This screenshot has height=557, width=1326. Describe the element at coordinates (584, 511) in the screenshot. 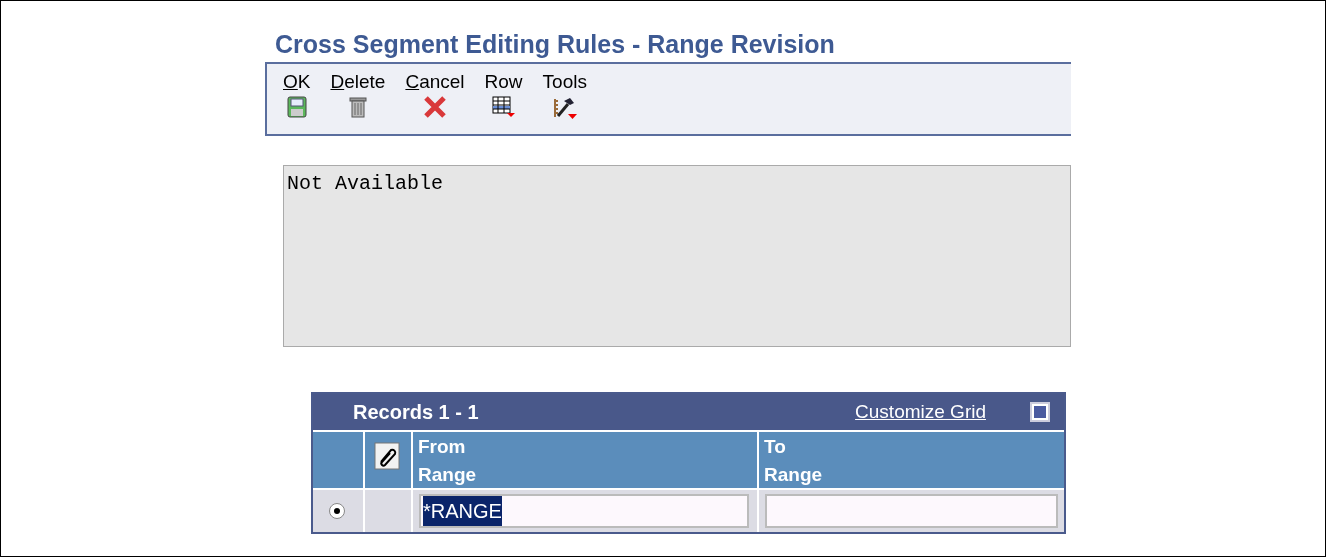

I see `from-range-field: *RANGE` at that location.